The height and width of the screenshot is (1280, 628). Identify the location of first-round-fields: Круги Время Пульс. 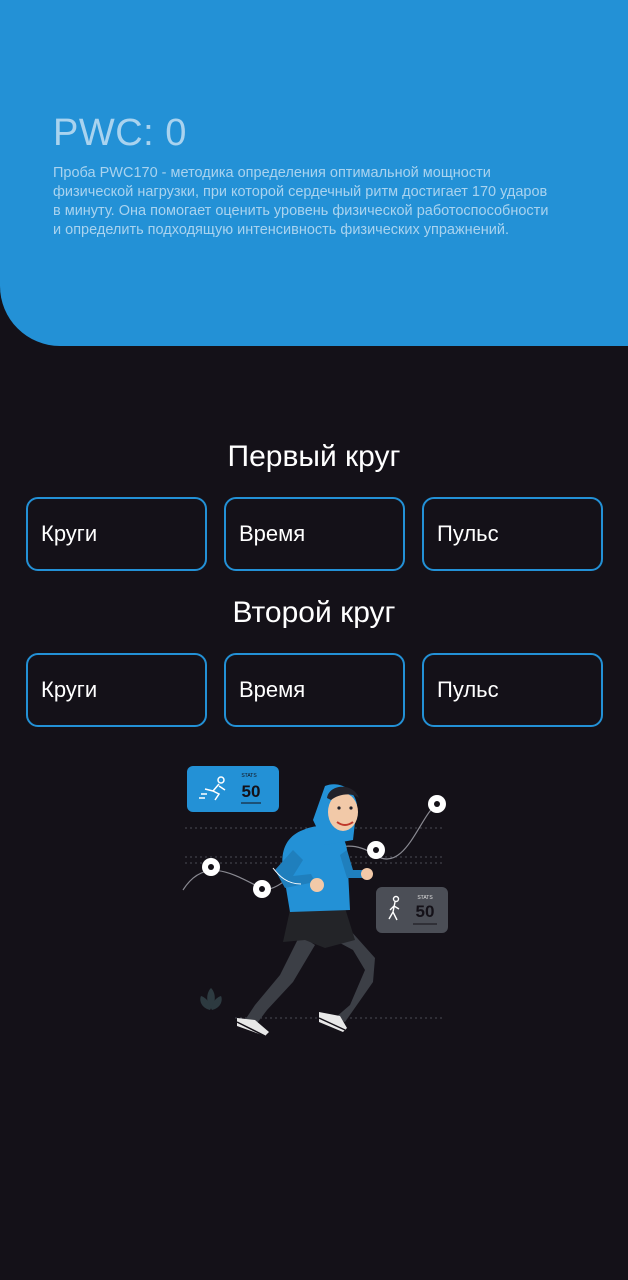
(314, 534).